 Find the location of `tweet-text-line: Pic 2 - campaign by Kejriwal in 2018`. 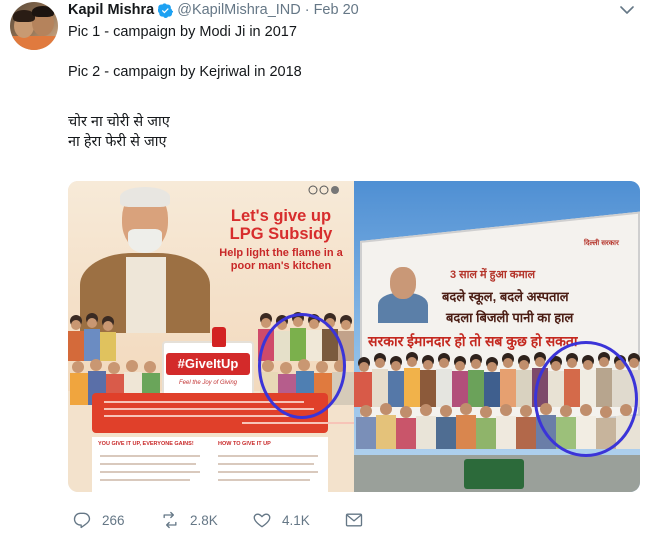

tweet-text-line: Pic 2 - campaign by Kejriwal in 2018 is located at coordinates (185, 72).